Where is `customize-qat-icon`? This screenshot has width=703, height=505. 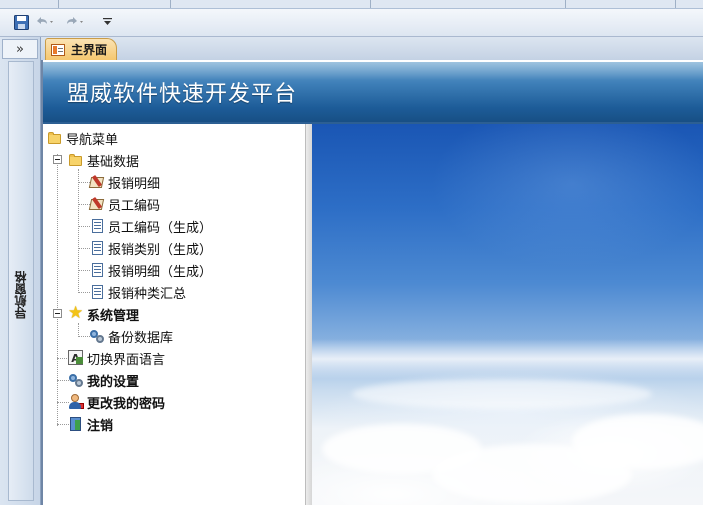
customize-qat-icon is located at coordinates (107, 22).